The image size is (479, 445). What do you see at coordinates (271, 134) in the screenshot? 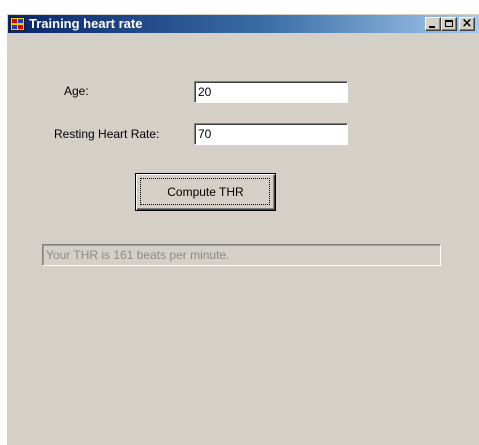
I see `resting-heart-rate-input` at bounding box center [271, 134].